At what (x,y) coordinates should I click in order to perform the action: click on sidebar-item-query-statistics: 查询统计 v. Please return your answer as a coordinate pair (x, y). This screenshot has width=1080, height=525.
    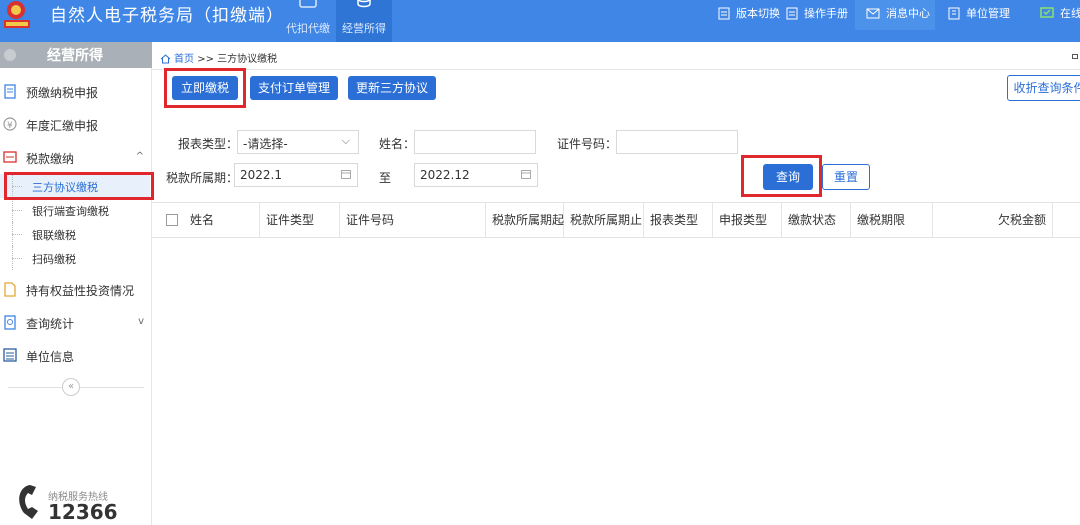
    Looking at the image, I should click on (76, 322).